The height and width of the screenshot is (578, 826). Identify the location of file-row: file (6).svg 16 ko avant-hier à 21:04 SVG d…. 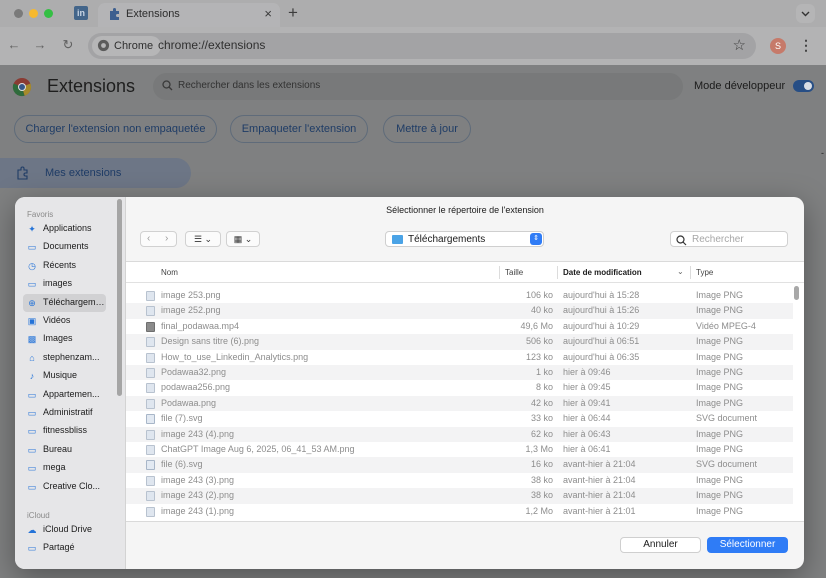
(459, 465).